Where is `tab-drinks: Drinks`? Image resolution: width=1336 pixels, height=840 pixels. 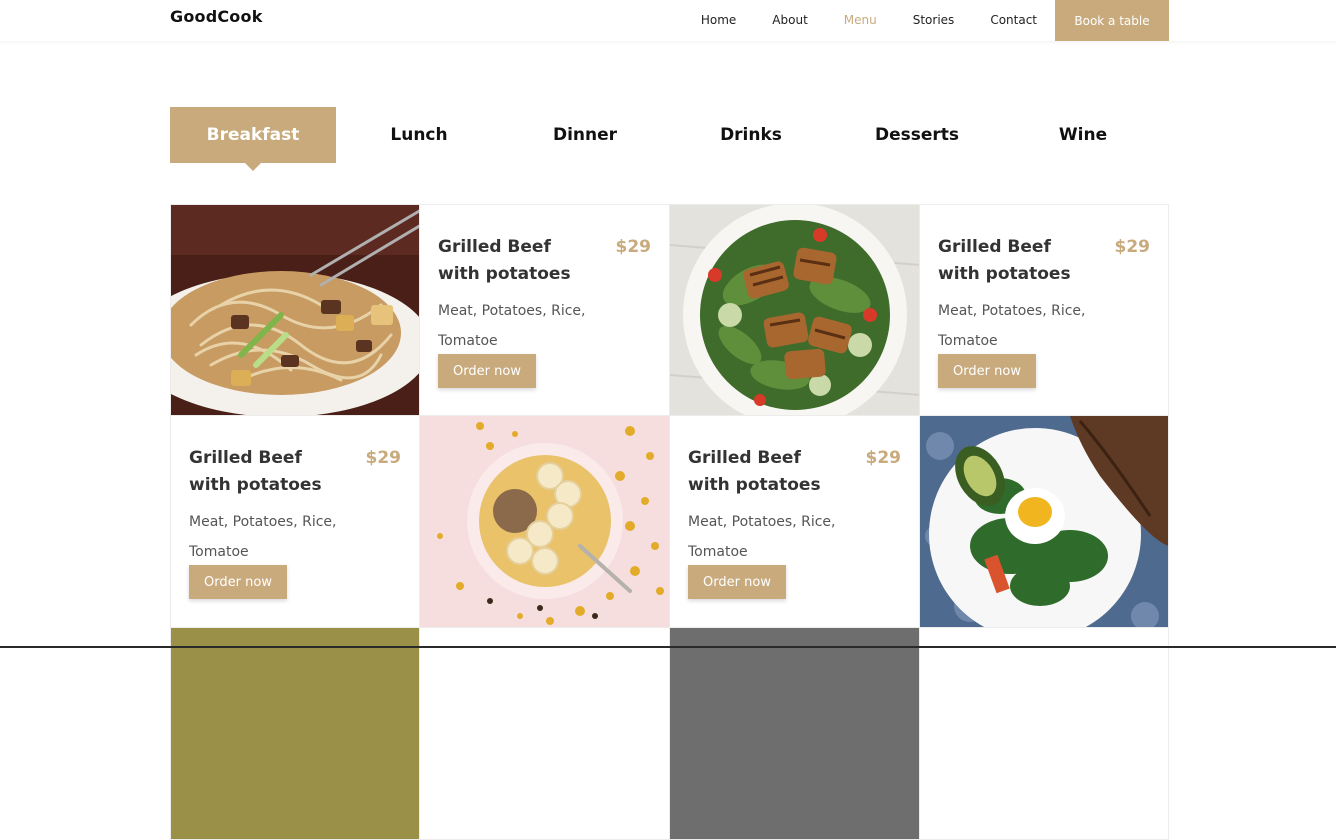 tab-drinks: Drinks is located at coordinates (751, 135).